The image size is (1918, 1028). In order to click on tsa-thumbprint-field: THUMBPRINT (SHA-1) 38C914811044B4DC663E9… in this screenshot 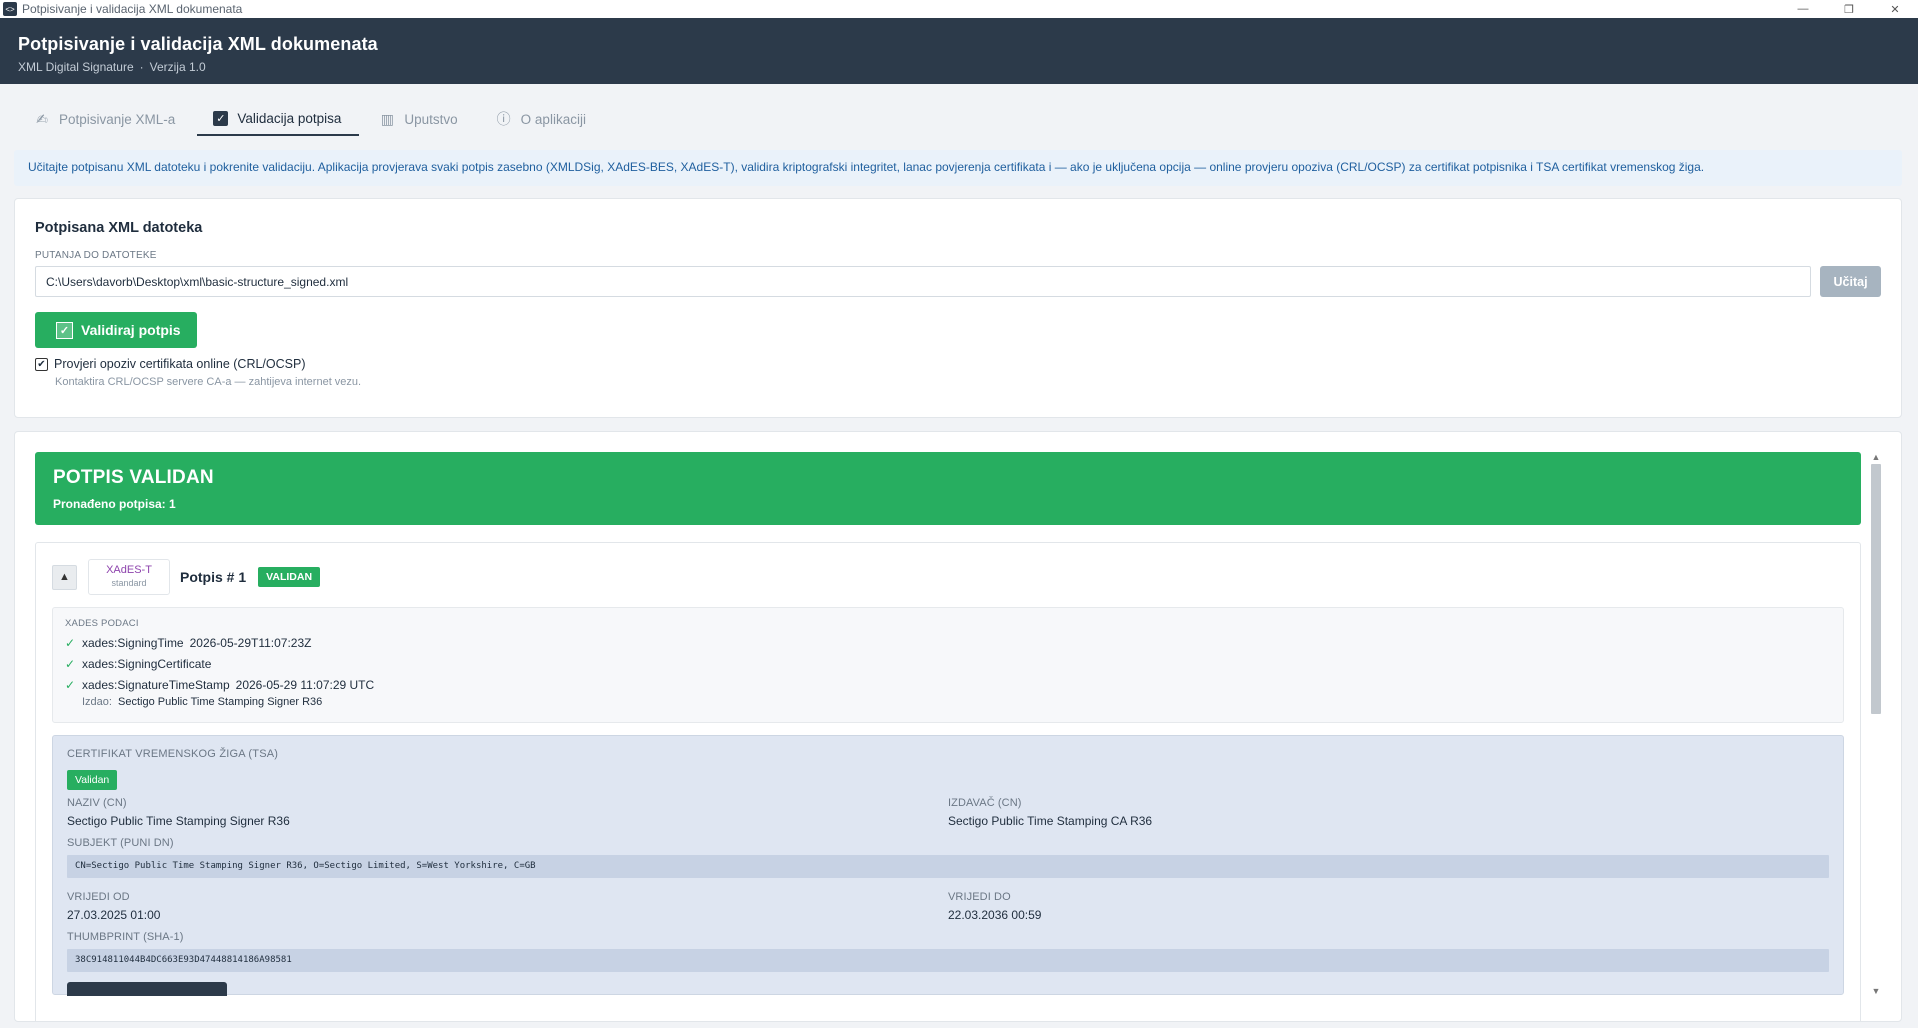, I will do `click(948, 951)`.